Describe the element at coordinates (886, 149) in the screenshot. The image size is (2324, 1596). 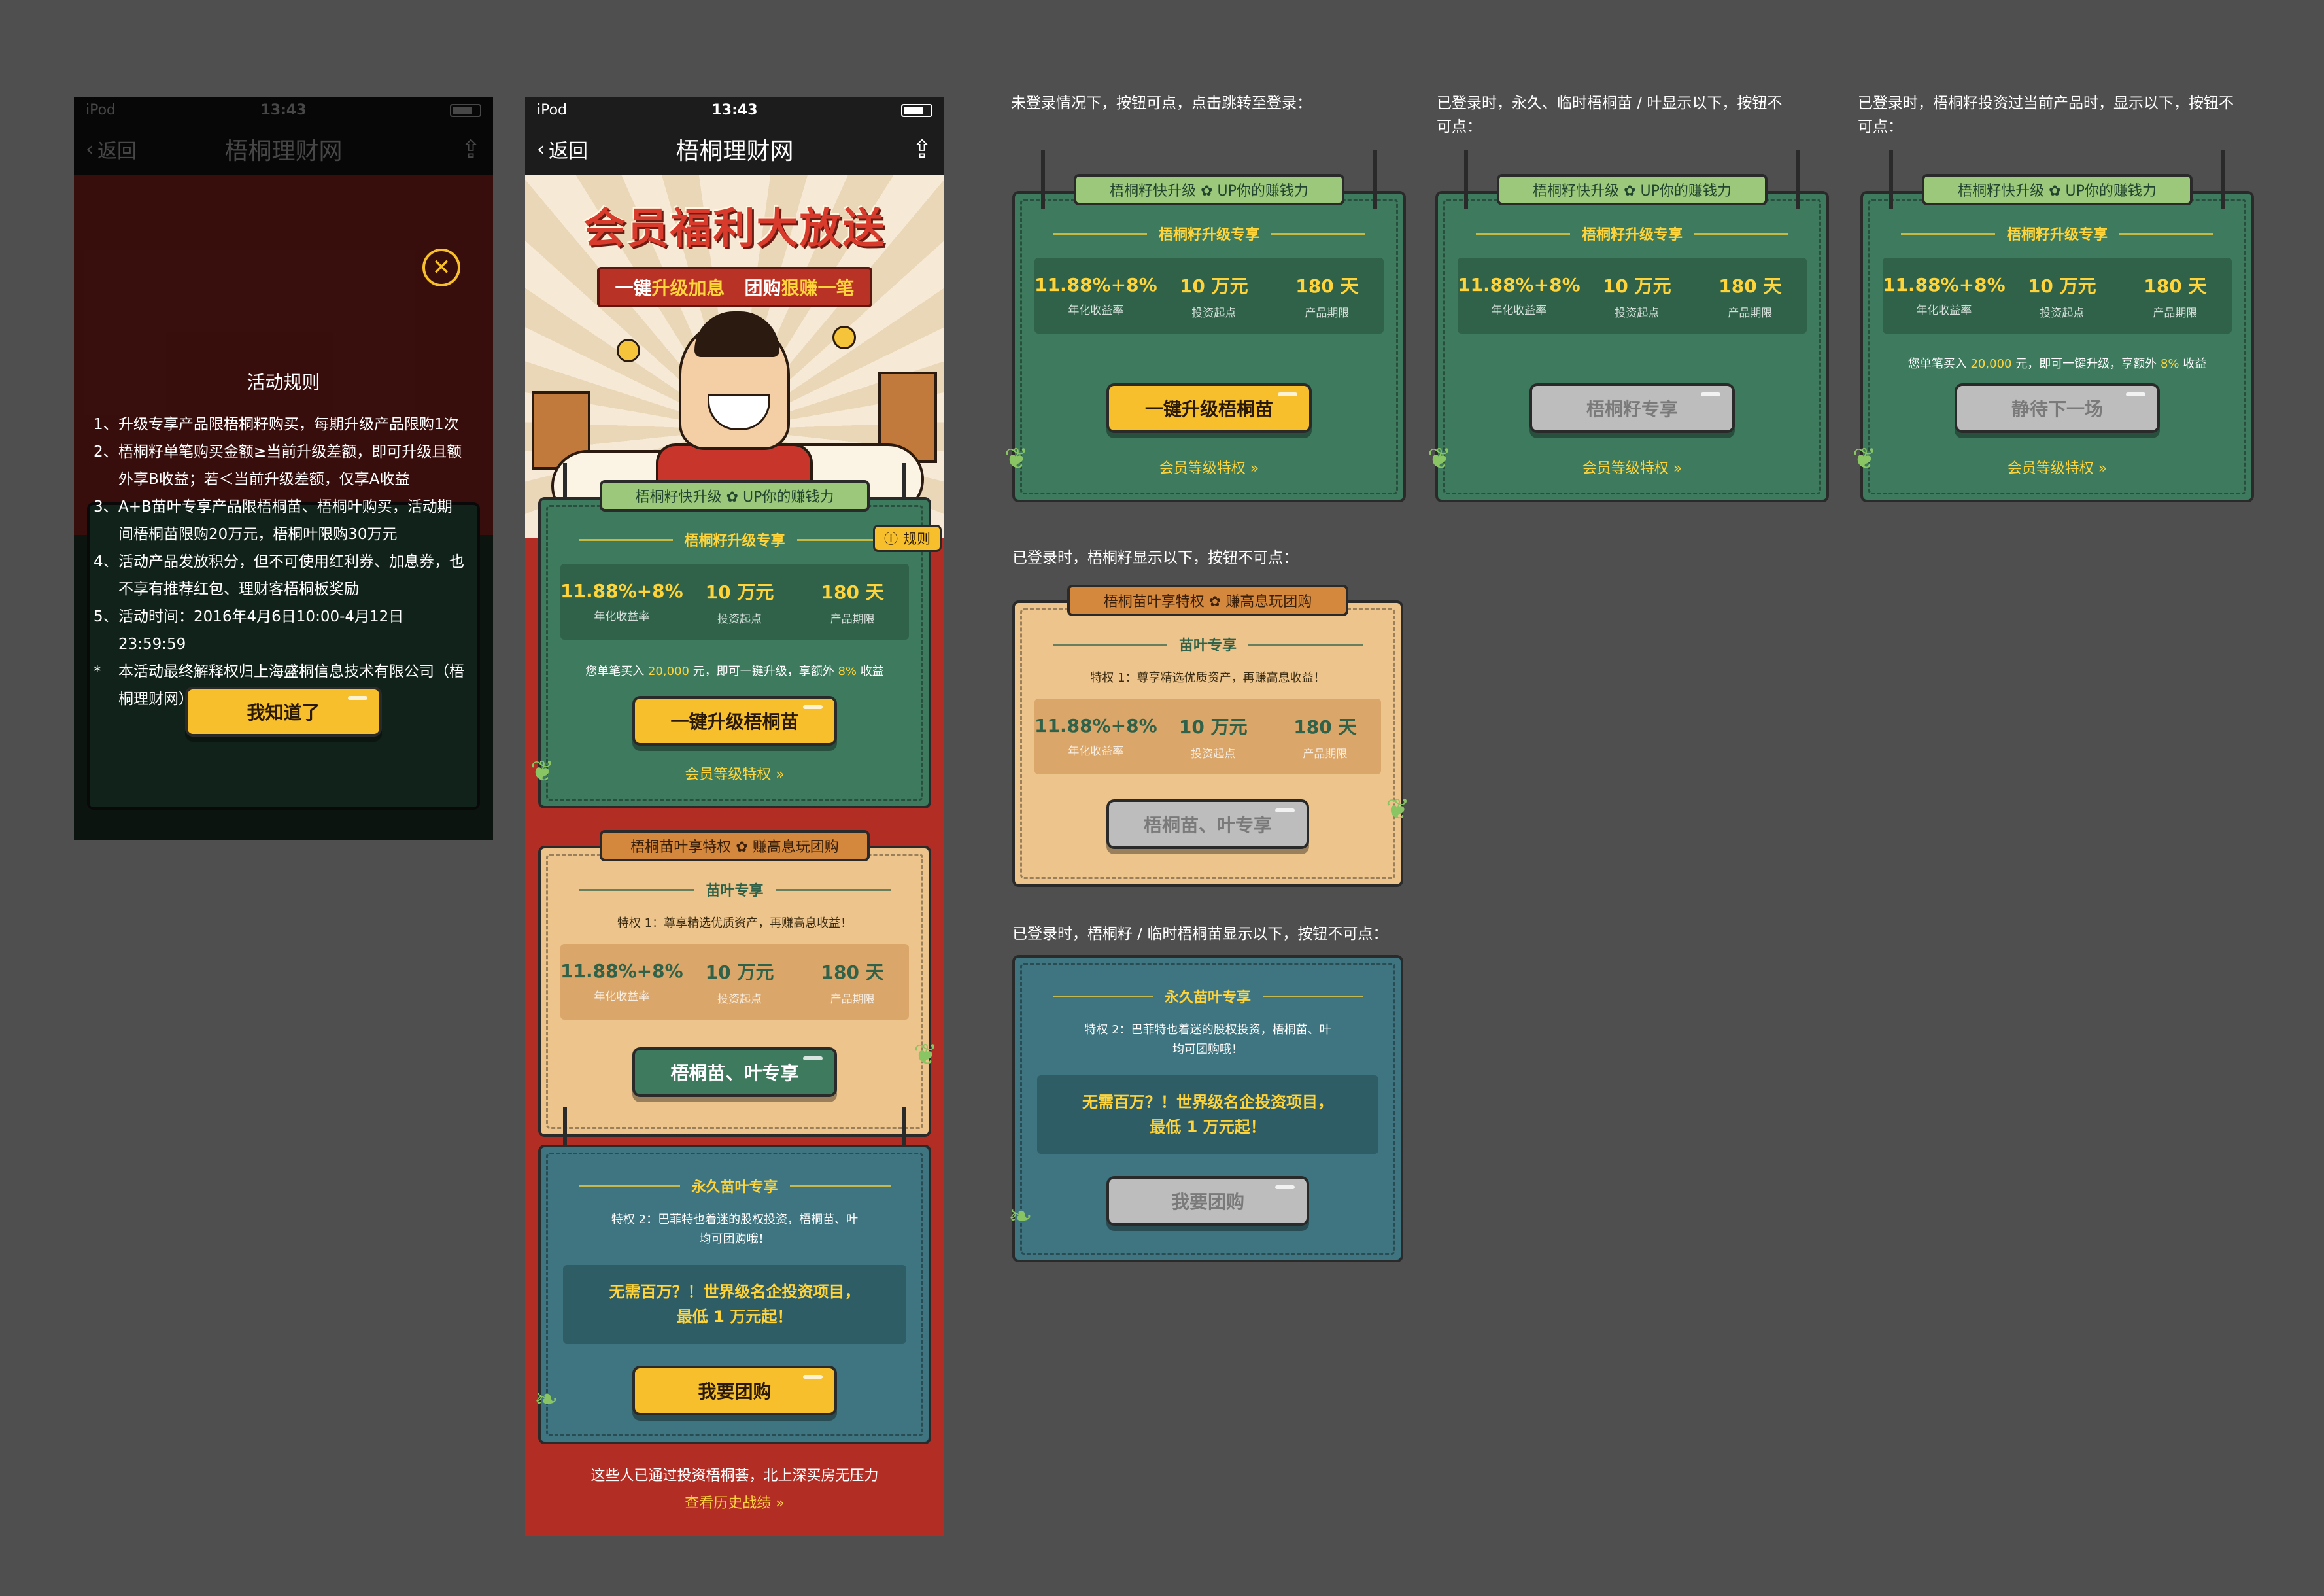
I see `share-icon: ⇪` at that location.